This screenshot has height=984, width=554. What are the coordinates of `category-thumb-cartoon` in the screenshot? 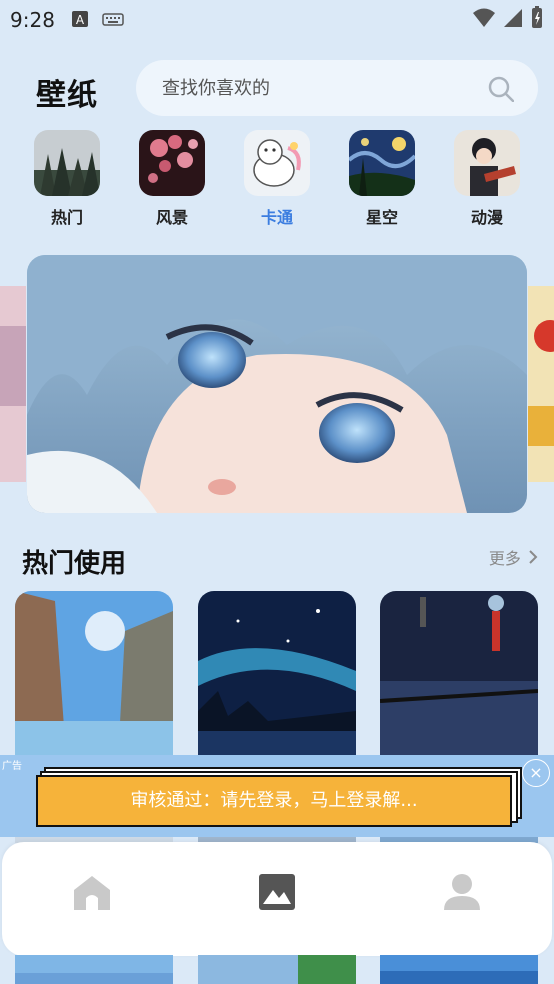 It's located at (277, 163).